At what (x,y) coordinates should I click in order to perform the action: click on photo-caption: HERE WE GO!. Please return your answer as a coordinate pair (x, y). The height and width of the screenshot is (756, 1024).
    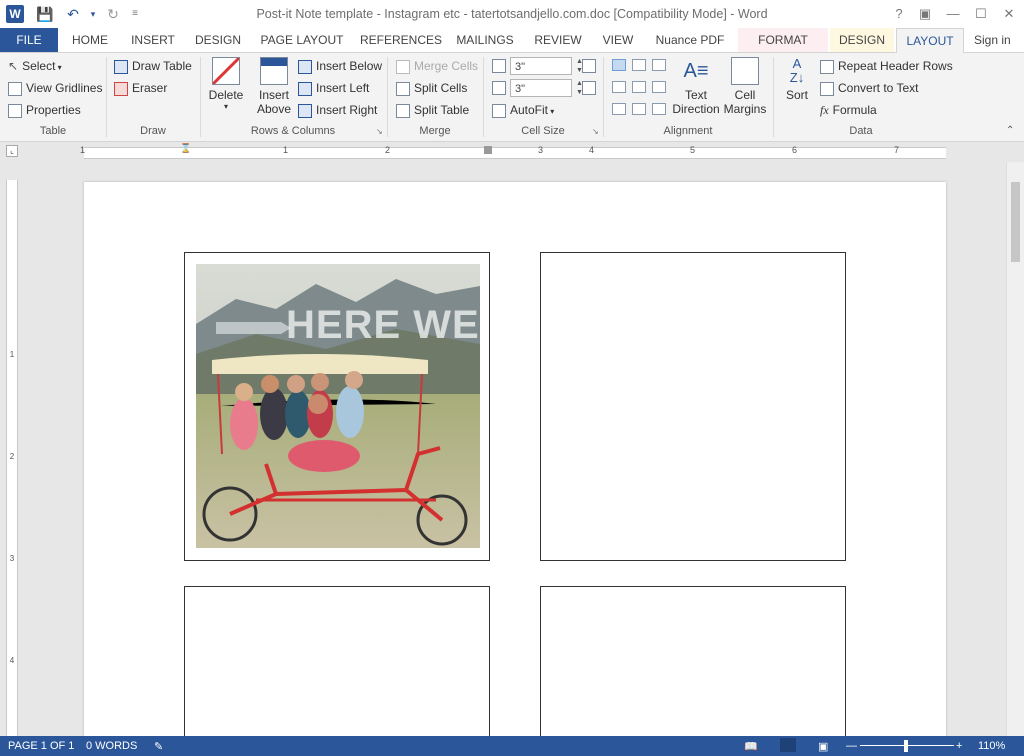
    Looking at the image, I should click on (383, 325).